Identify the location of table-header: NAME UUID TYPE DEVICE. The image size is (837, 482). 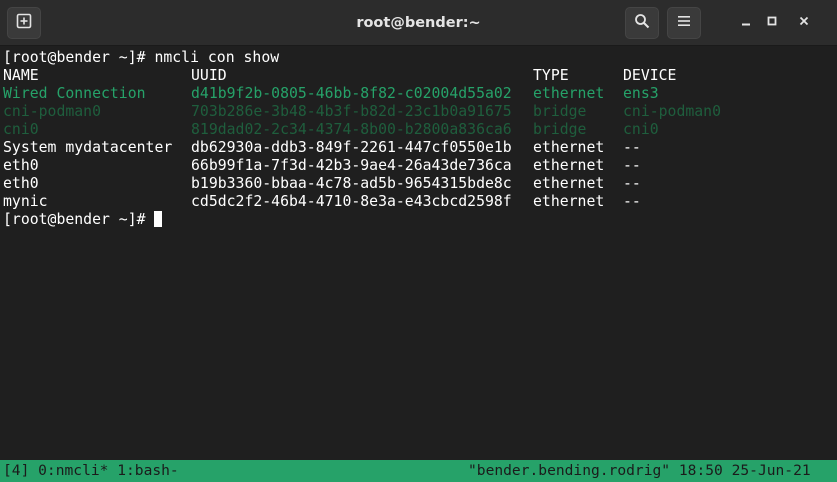
(339, 76).